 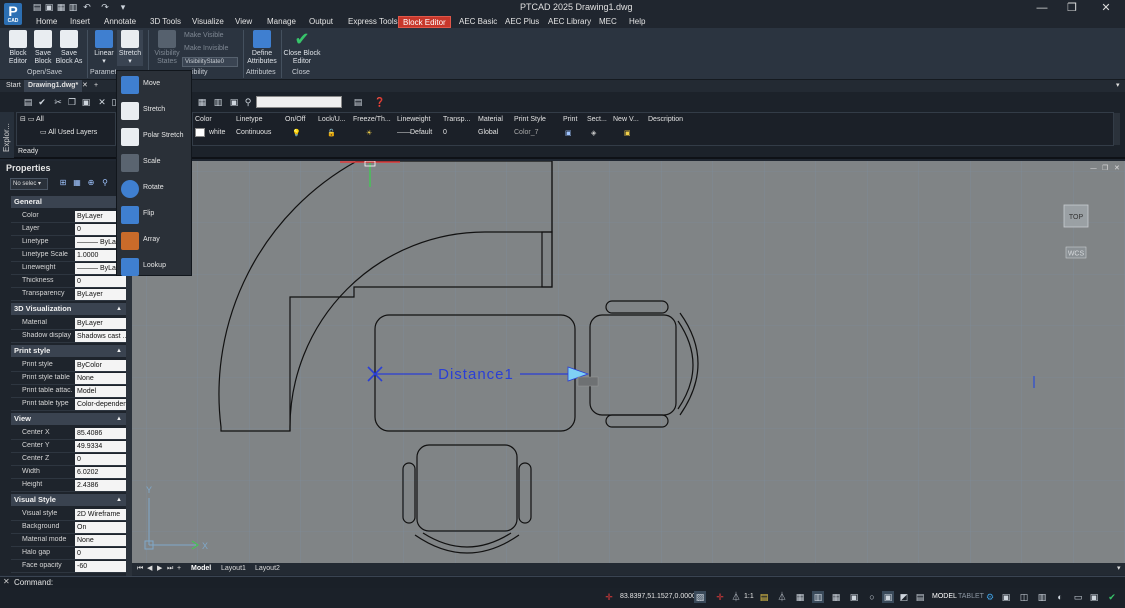 I want to click on layer-lineweight-value: Default, so click(x=421, y=132).